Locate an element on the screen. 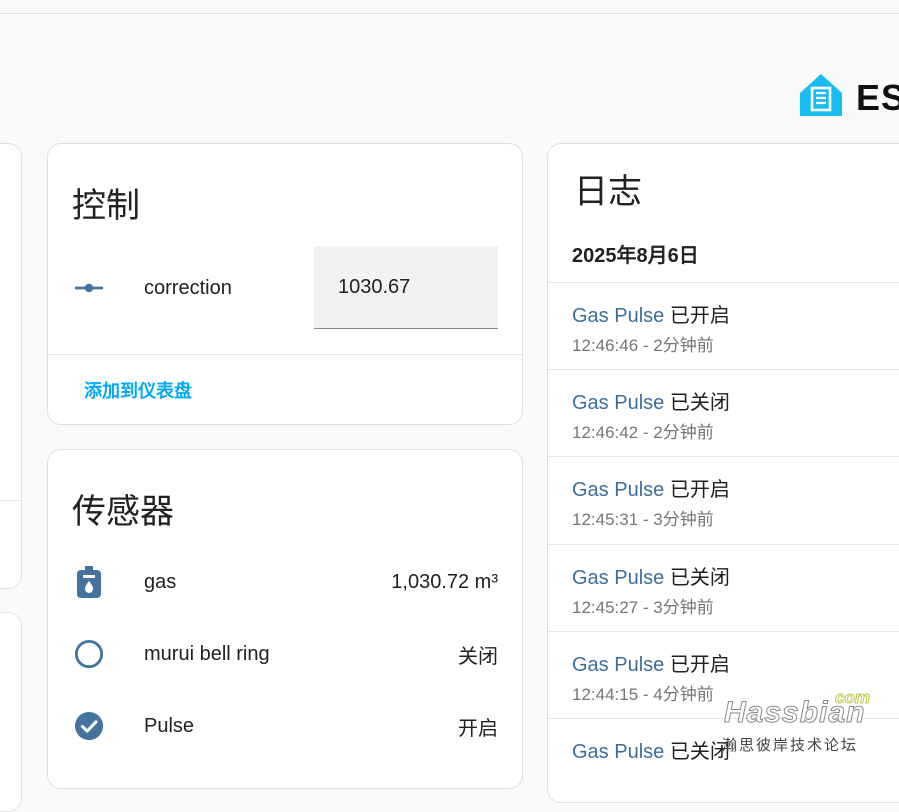 This screenshot has height=812, width=899. brand-text: ES is located at coordinates (877, 97).